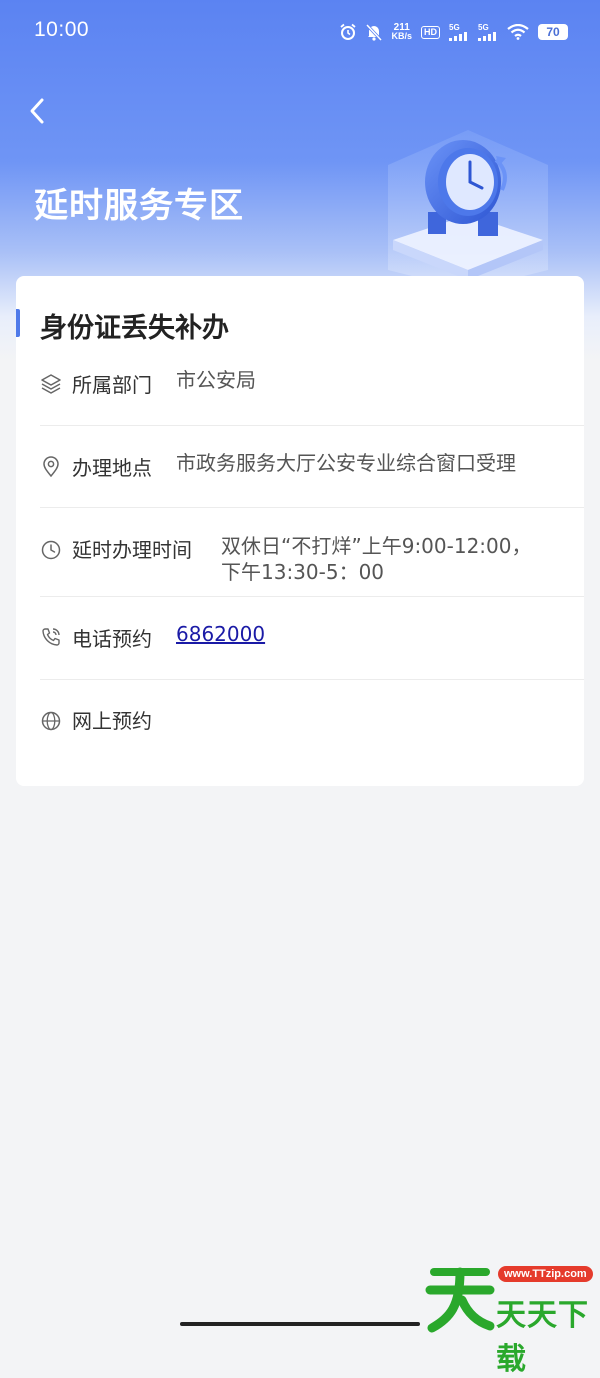 The height and width of the screenshot is (1378, 600). Describe the element at coordinates (545, 1274) in the screenshot. I see `watermark-url: www.TTzip.com` at that location.